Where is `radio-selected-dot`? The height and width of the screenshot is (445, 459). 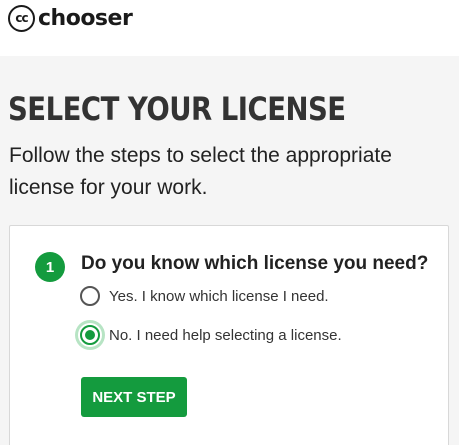 radio-selected-dot is located at coordinates (90, 335).